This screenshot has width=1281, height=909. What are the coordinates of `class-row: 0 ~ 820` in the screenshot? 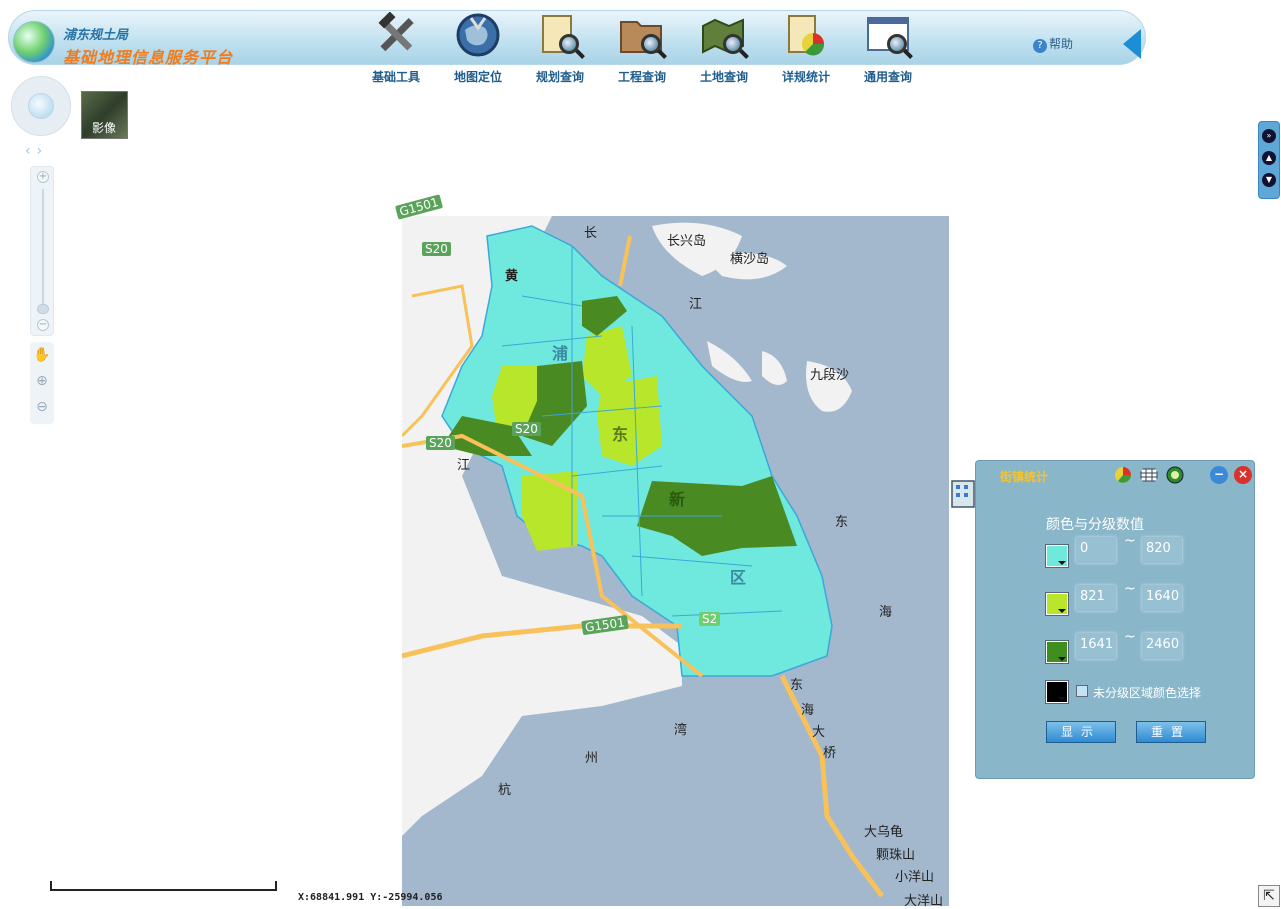 It's located at (1145, 550).